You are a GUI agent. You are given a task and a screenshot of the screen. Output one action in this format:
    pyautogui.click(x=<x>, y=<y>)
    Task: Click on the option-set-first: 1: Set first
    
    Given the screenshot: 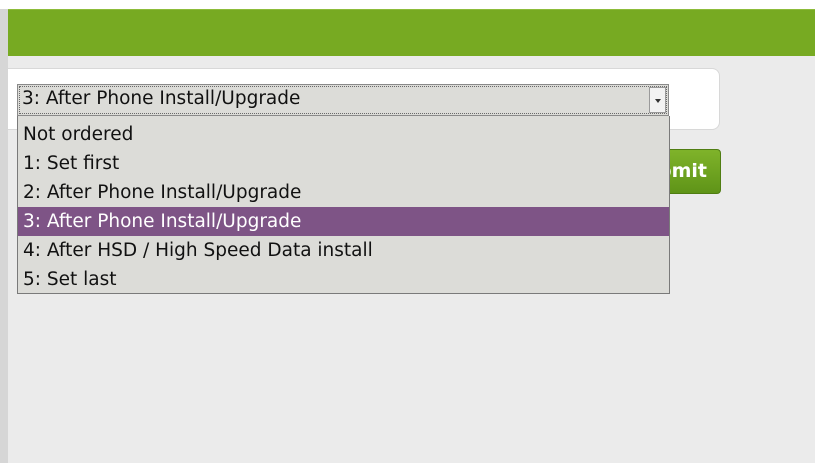 What is the action you would take?
    pyautogui.click(x=343, y=163)
    